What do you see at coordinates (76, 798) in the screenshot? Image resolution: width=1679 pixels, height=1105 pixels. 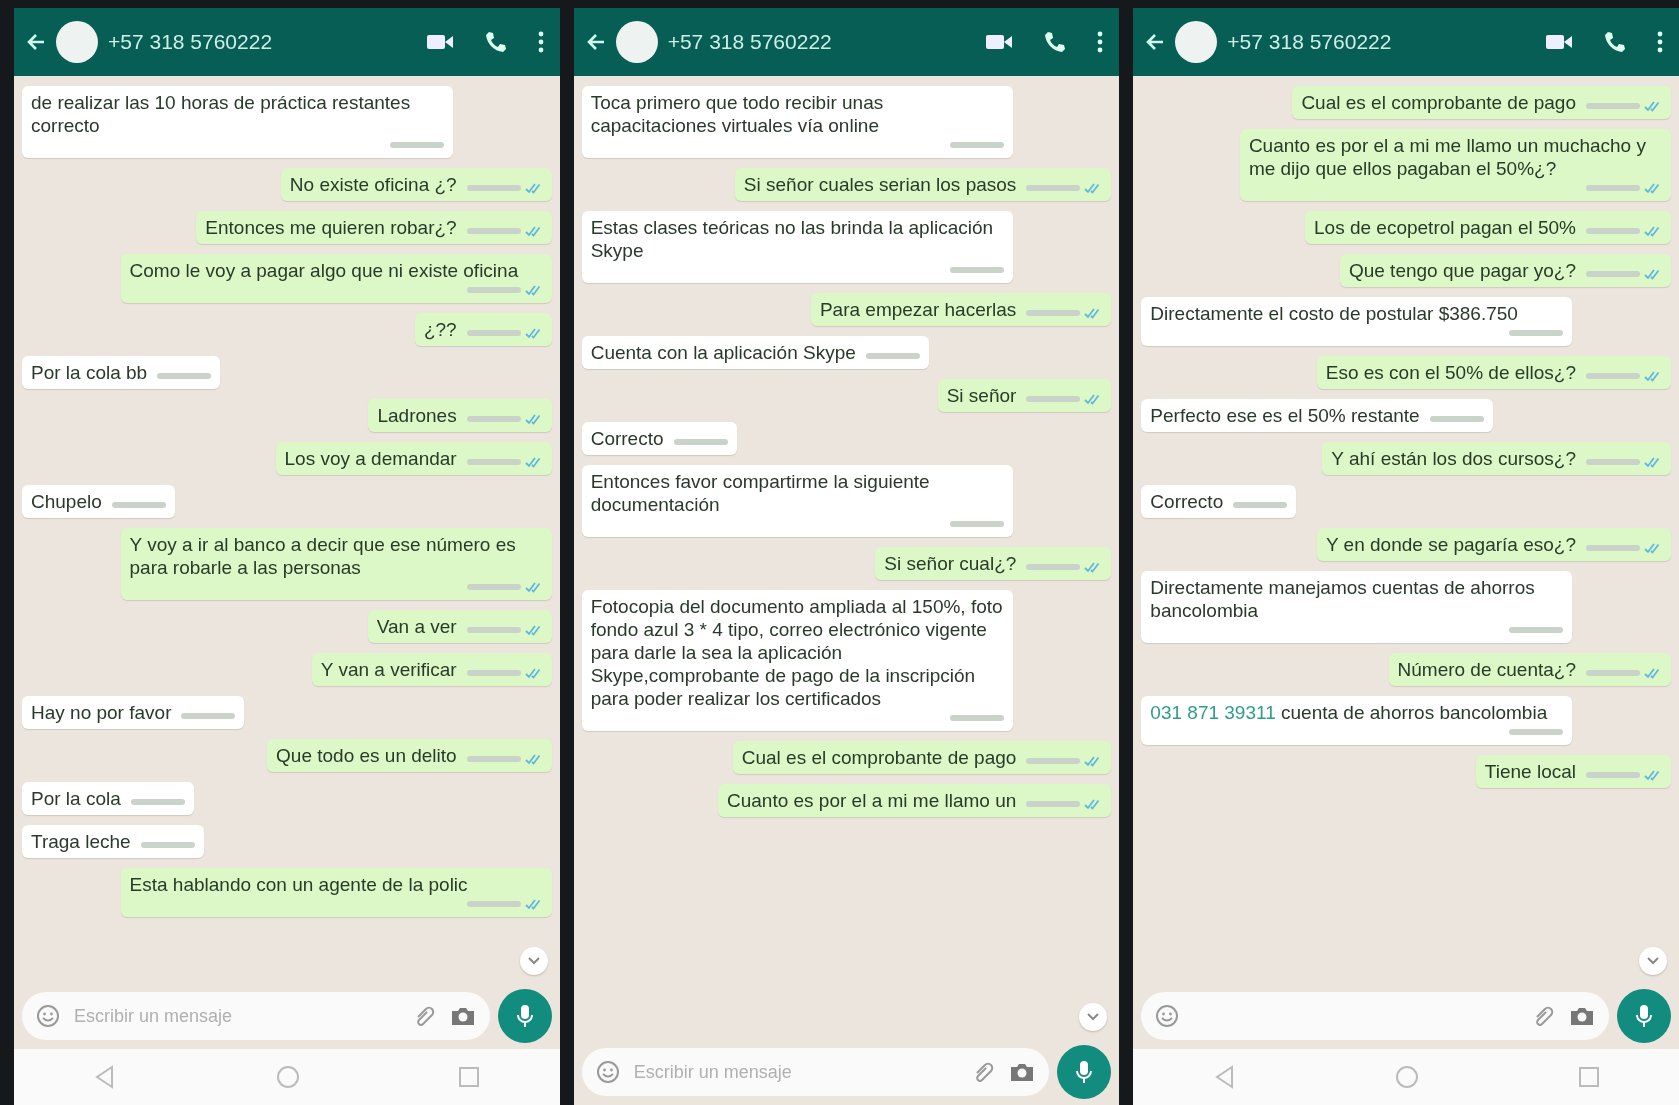 I see `message-text: Por la cola` at bounding box center [76, 798].